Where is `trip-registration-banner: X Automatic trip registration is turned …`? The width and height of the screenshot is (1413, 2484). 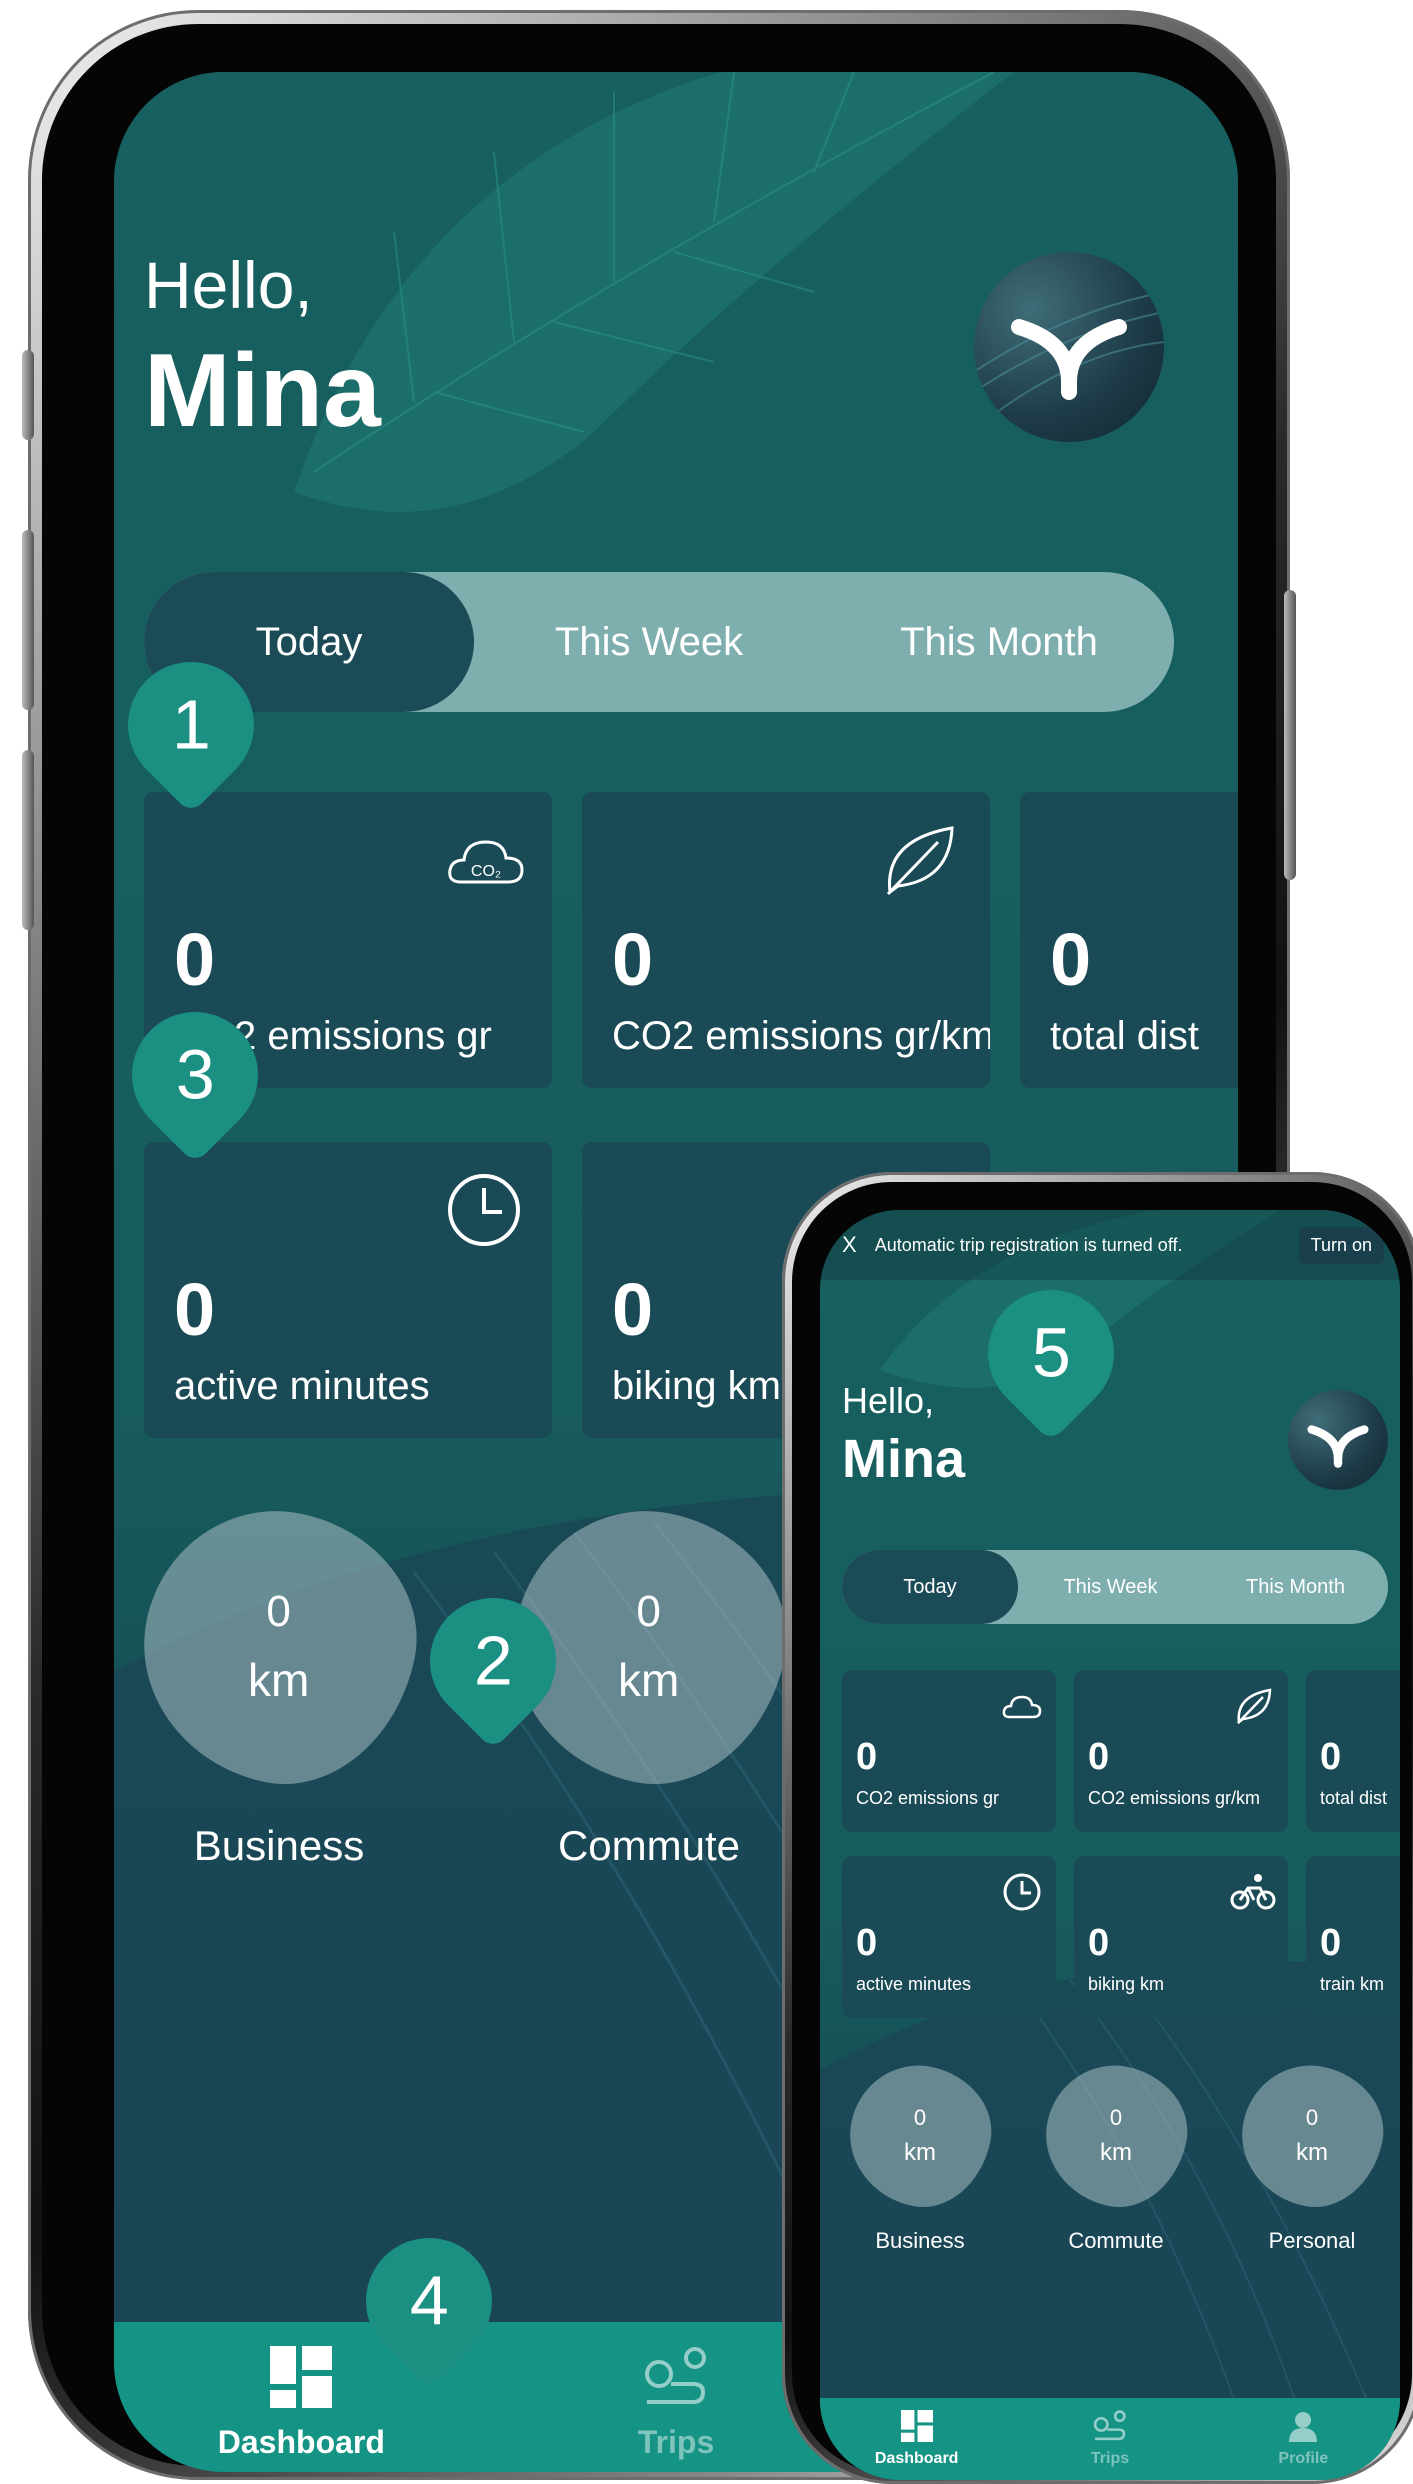 trip-registration-banner: X Automatic trip registration is turned … is located at coordinates (1110, 1245).